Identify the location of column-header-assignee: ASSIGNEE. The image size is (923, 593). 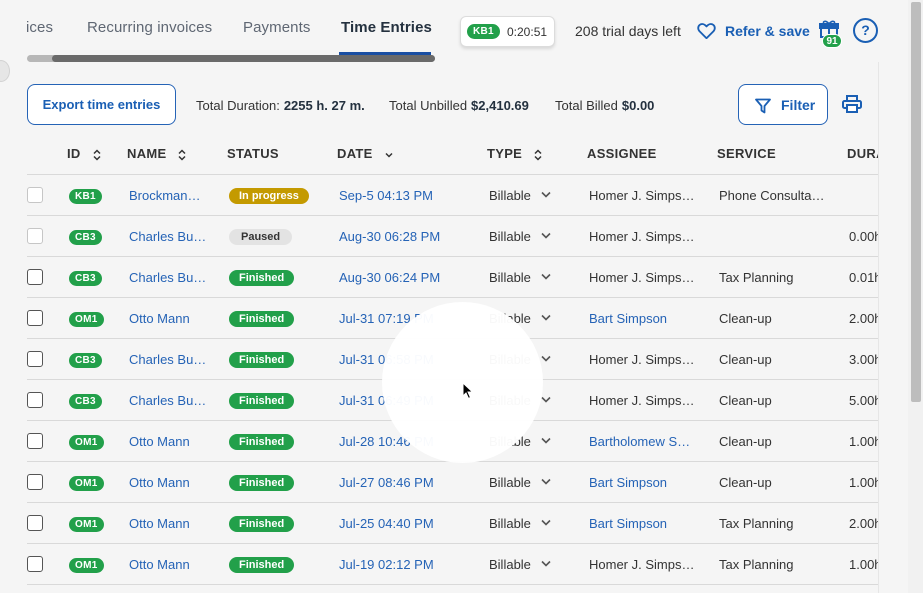
(622, 153).